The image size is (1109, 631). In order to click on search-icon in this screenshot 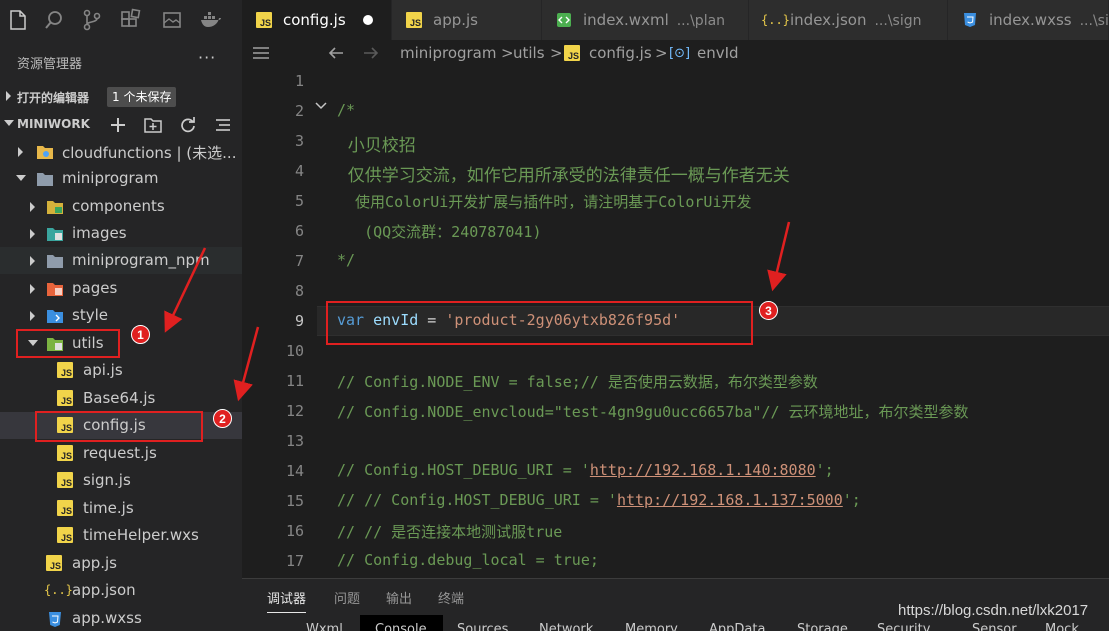, I will do `click(54, 20)`.